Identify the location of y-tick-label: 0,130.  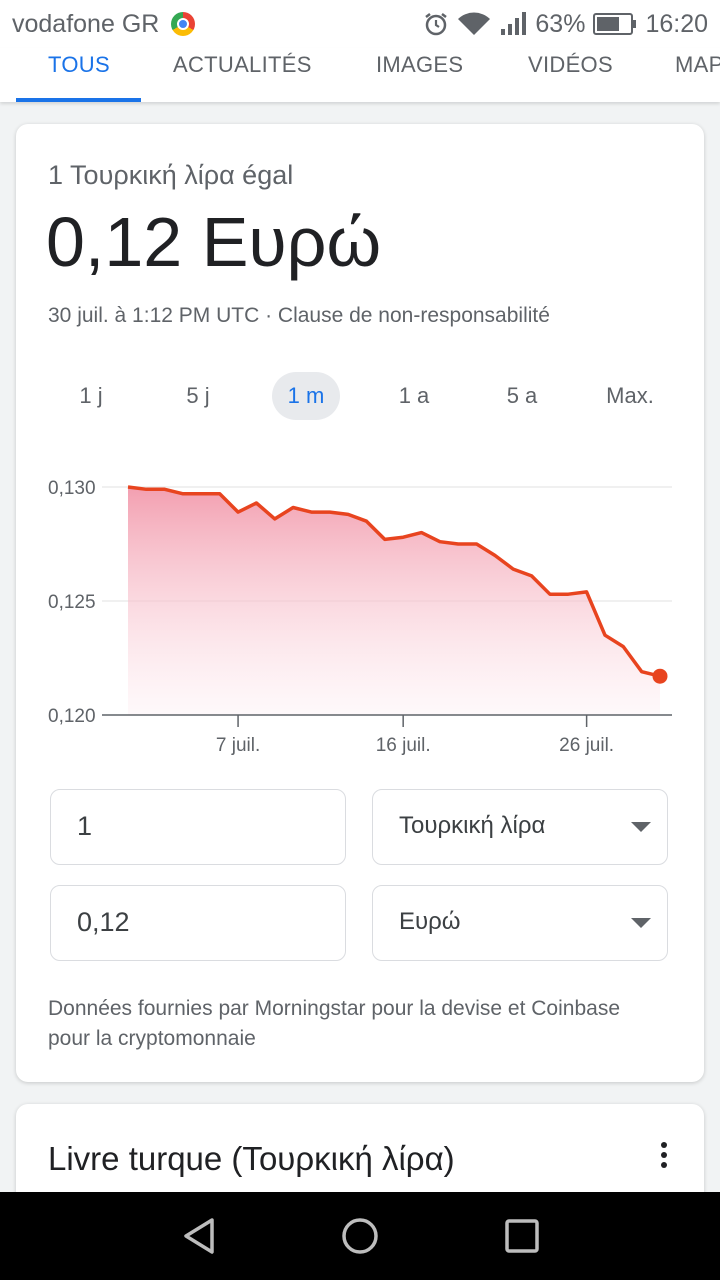
(72, 488).